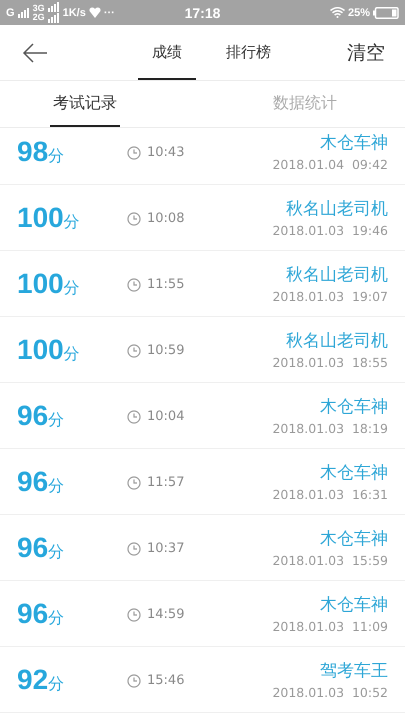 The width and height of the screenshot is (405, 720). What do you see at coordinates (165, 548) in the screenshot?
I see `duration: 10:37` at bounding box center [165, 548].